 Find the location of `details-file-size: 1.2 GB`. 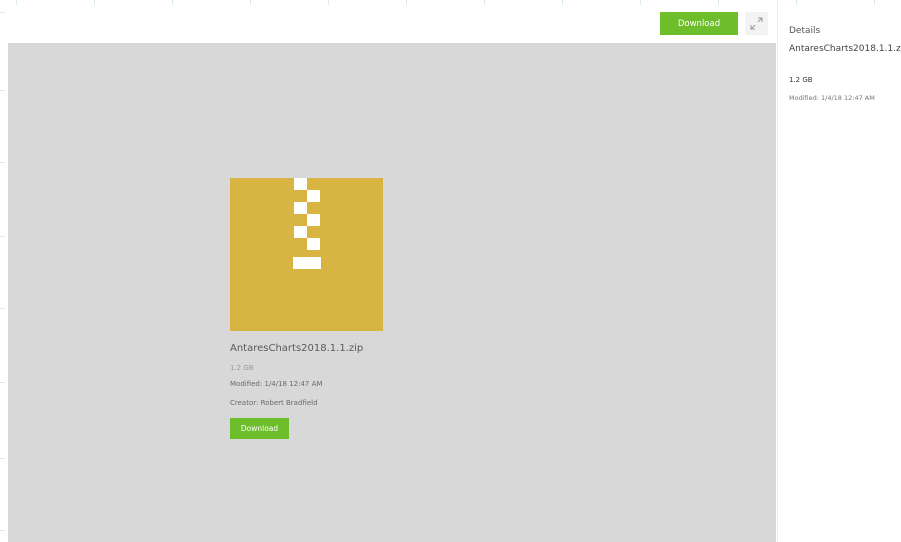

details-file-size: 1.2 GB is located at coordinates (801, 80).